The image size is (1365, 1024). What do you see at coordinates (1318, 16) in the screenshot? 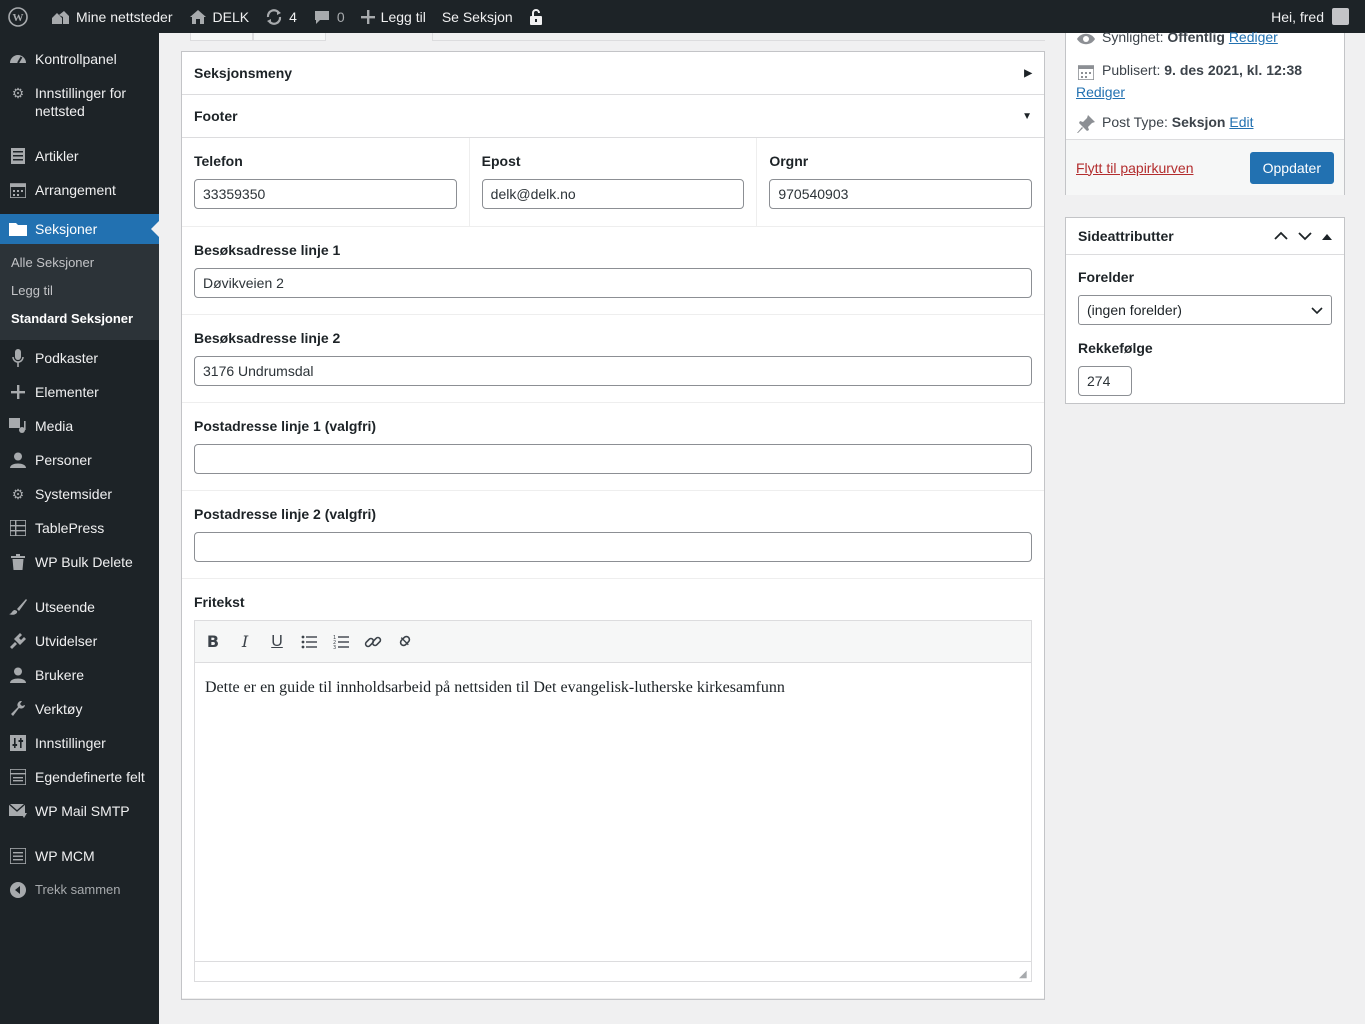
I see `account-menu: Hei, fred` at bounding box center [1318, 16].